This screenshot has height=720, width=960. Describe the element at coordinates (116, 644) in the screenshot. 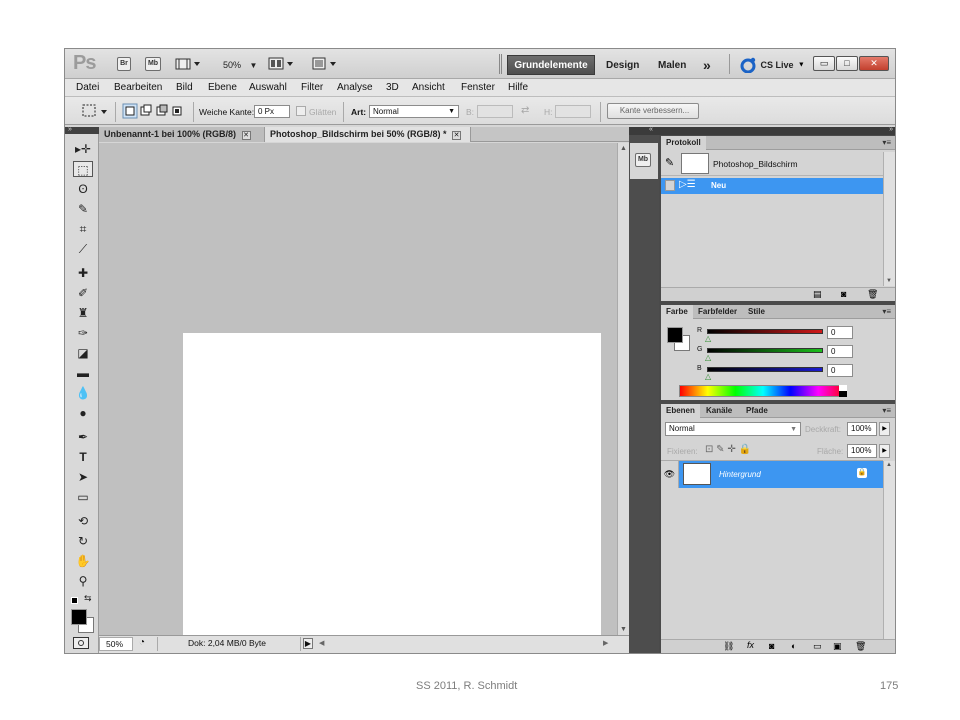

I see `zoom-field: 50%` at that location.